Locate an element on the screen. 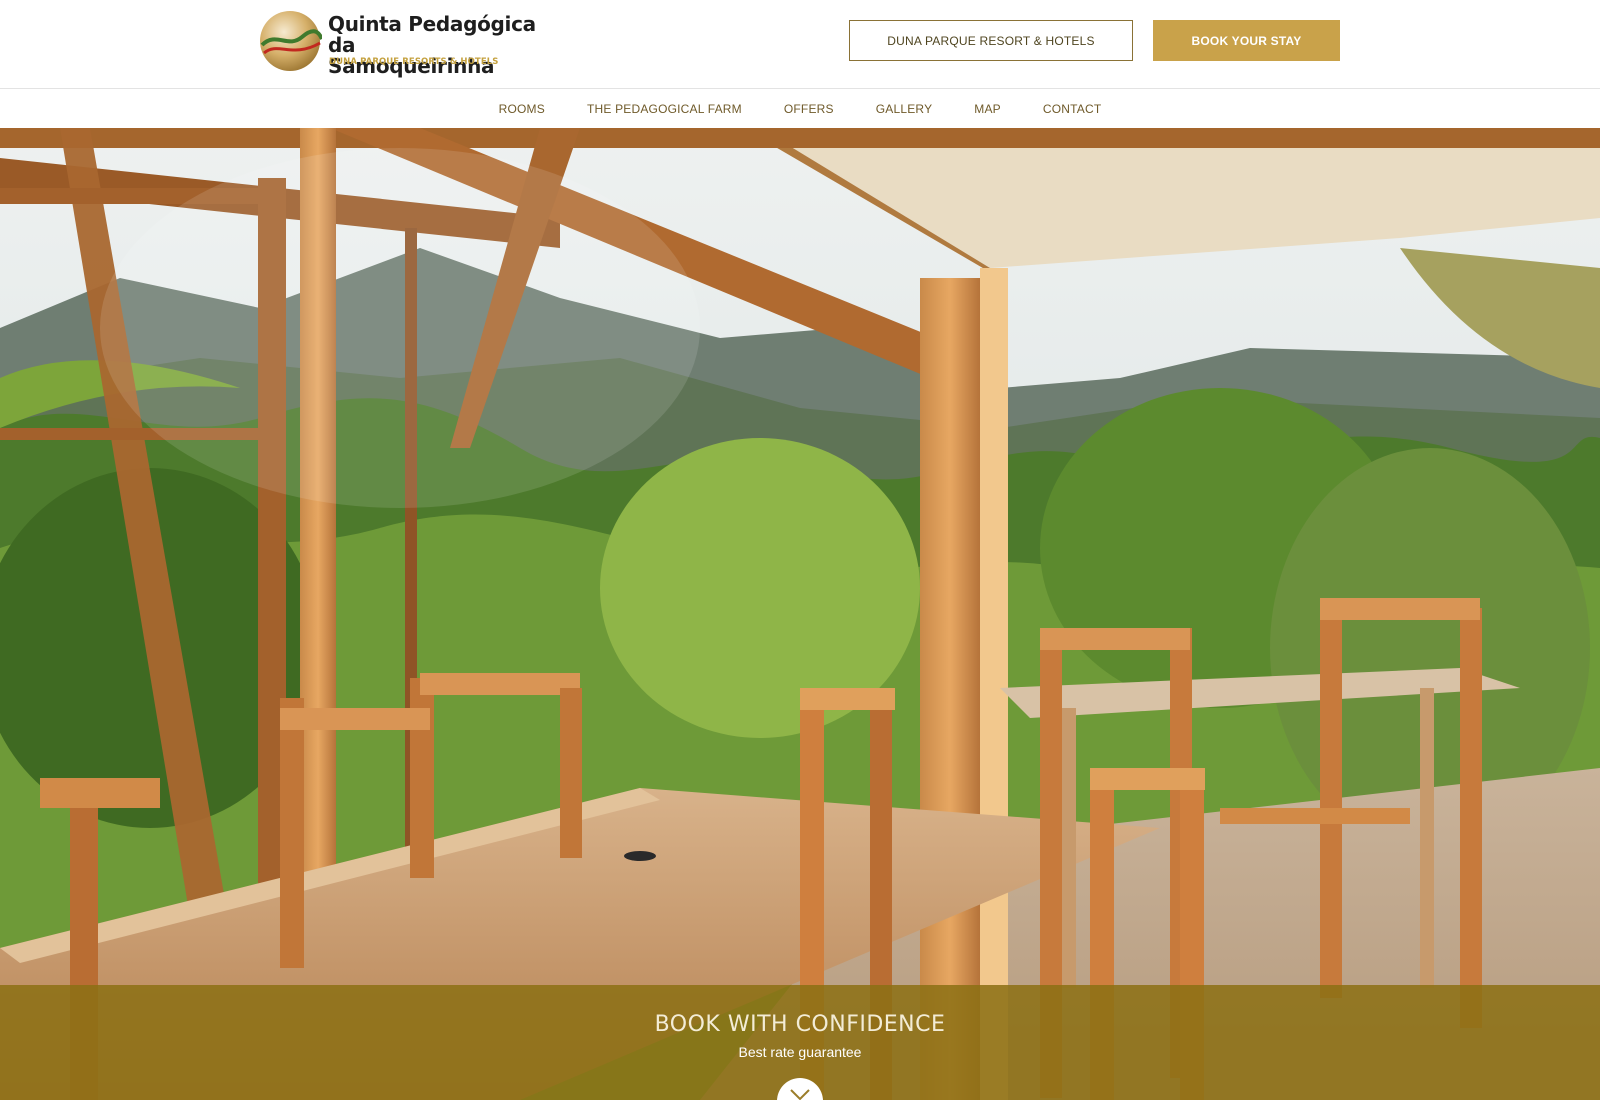 This screenshot has width=1600, height=1100. nav-item-gallery: GALLERY is located at coordinates (904, 109).